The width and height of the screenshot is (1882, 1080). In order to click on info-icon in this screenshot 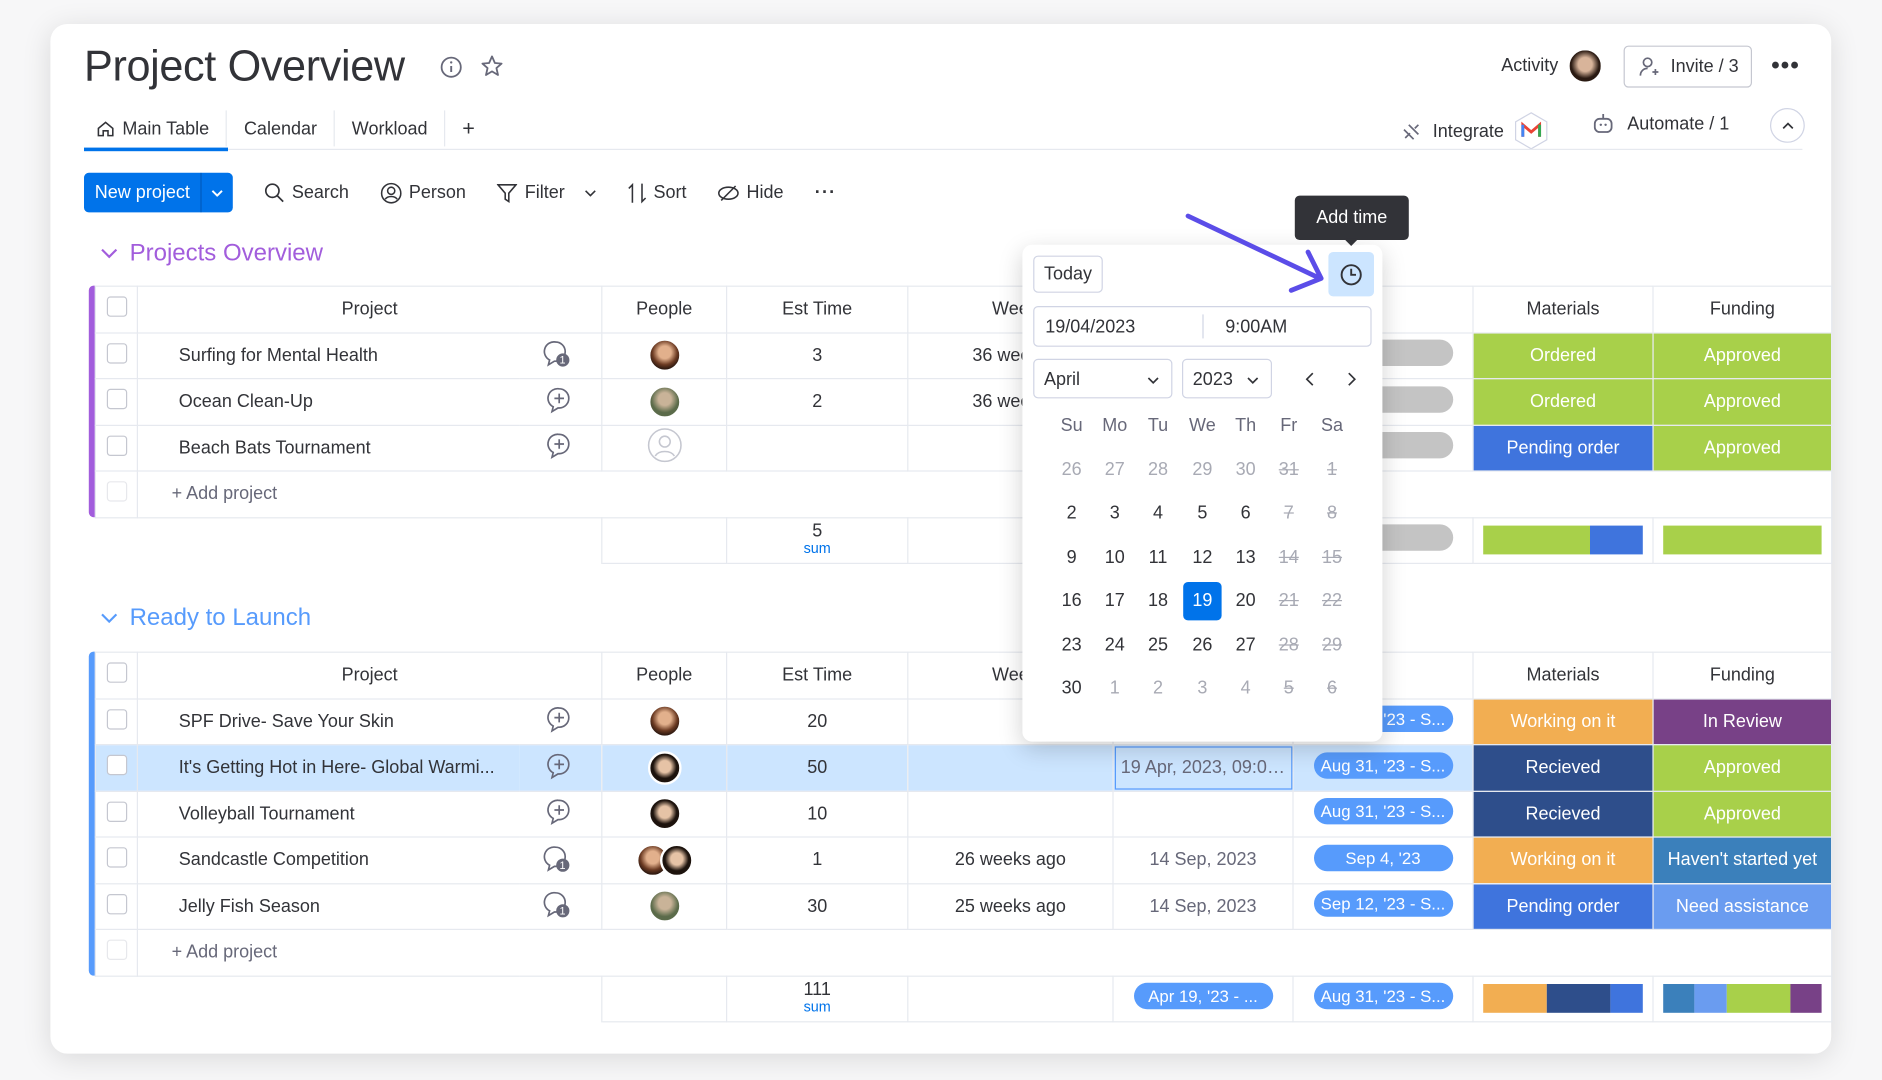, I will do `click(451, 67)`.